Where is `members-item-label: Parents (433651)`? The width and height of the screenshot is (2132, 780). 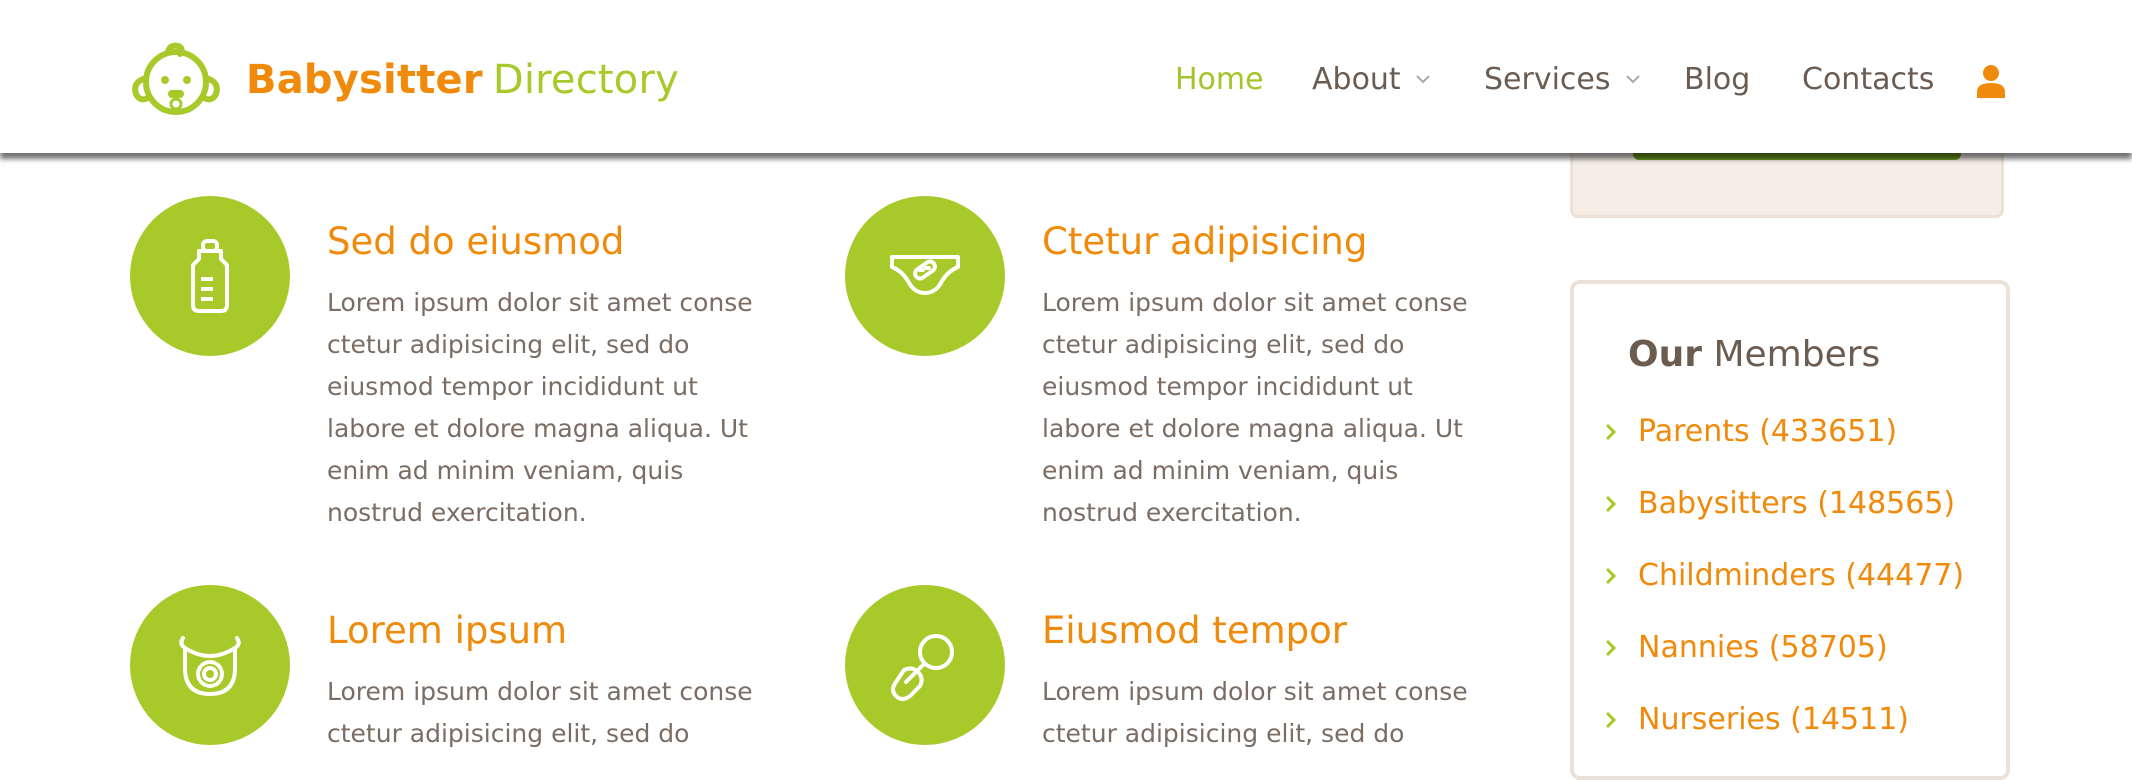
members-item-label: Parents (433651) is located at coordinates (1768, 431).